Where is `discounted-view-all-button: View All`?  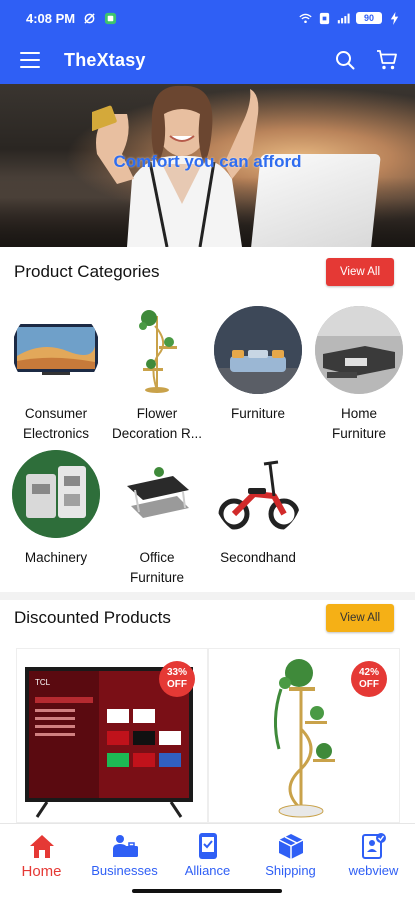 discounted-view-all-button: View All is located at coordinates (359, 618).